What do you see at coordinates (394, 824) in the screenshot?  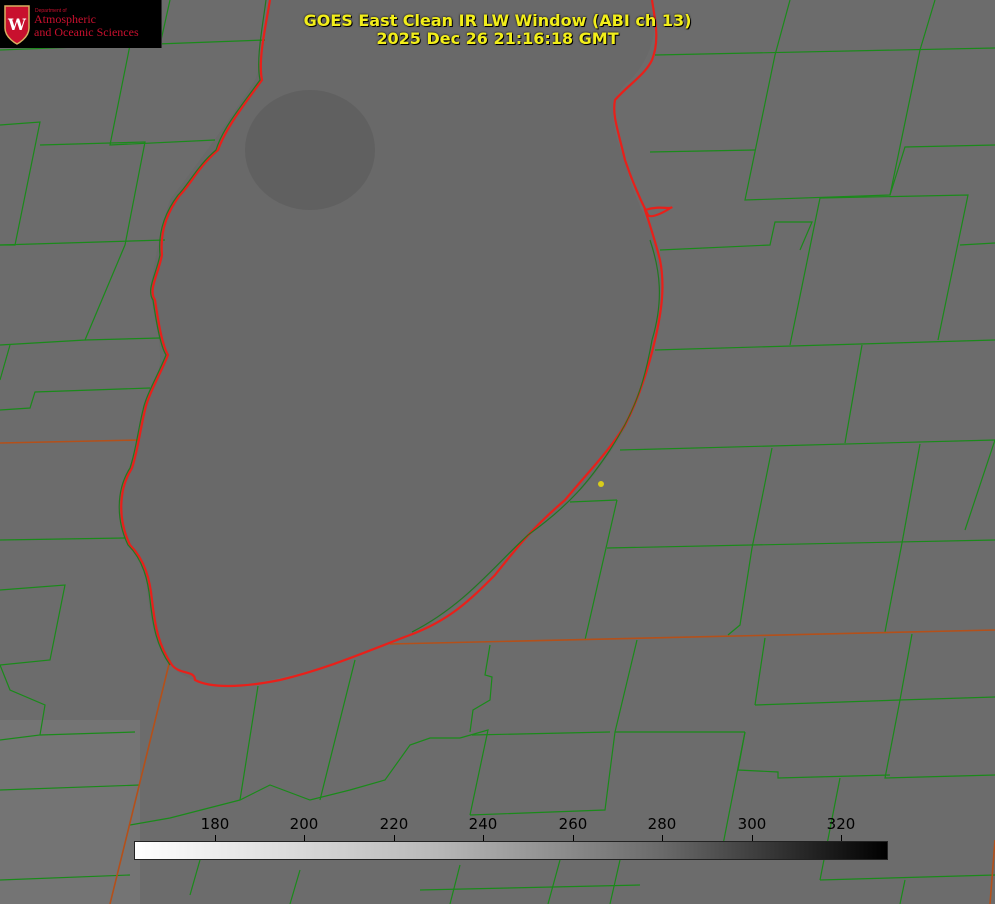 I see `colorbar-tick-label: 220` at bounding box center [394, 824].